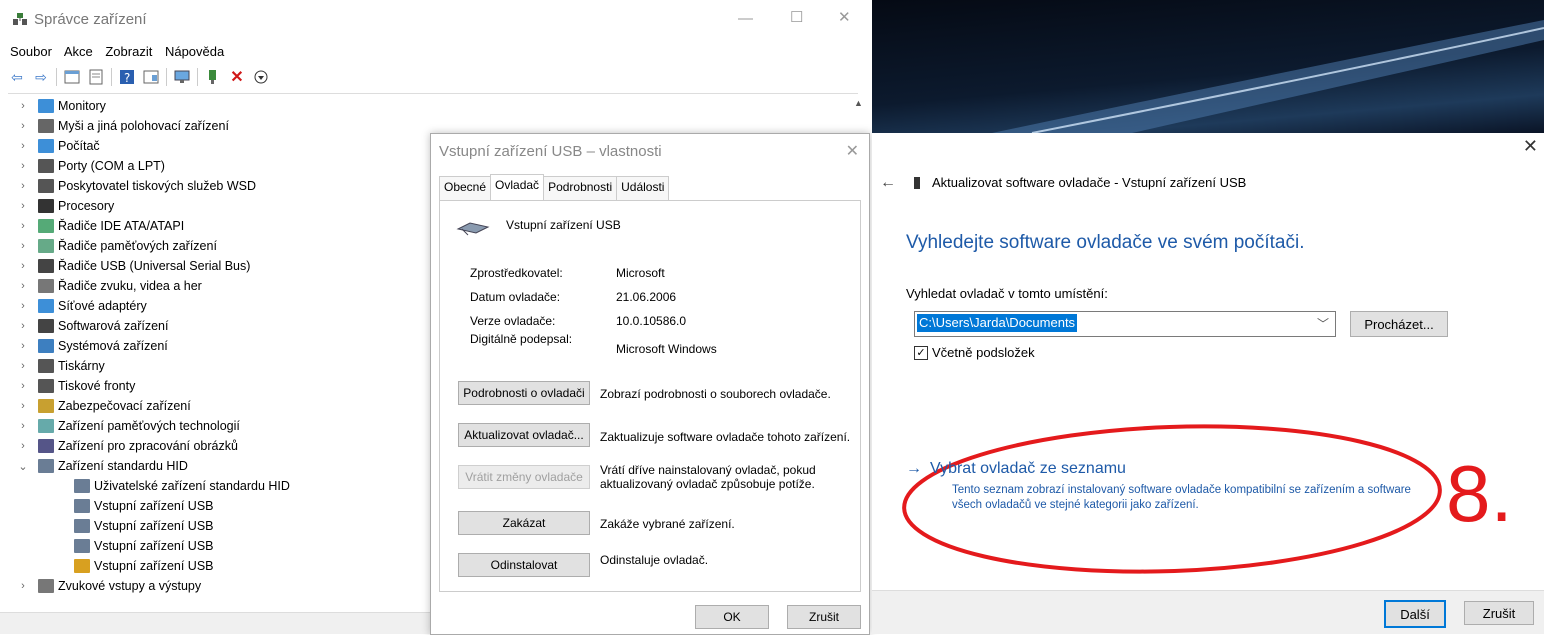  What do you see at coordinates (213, 77) in the screenshot?
I see `update-driver-icon` at bounding box center [213, 77].